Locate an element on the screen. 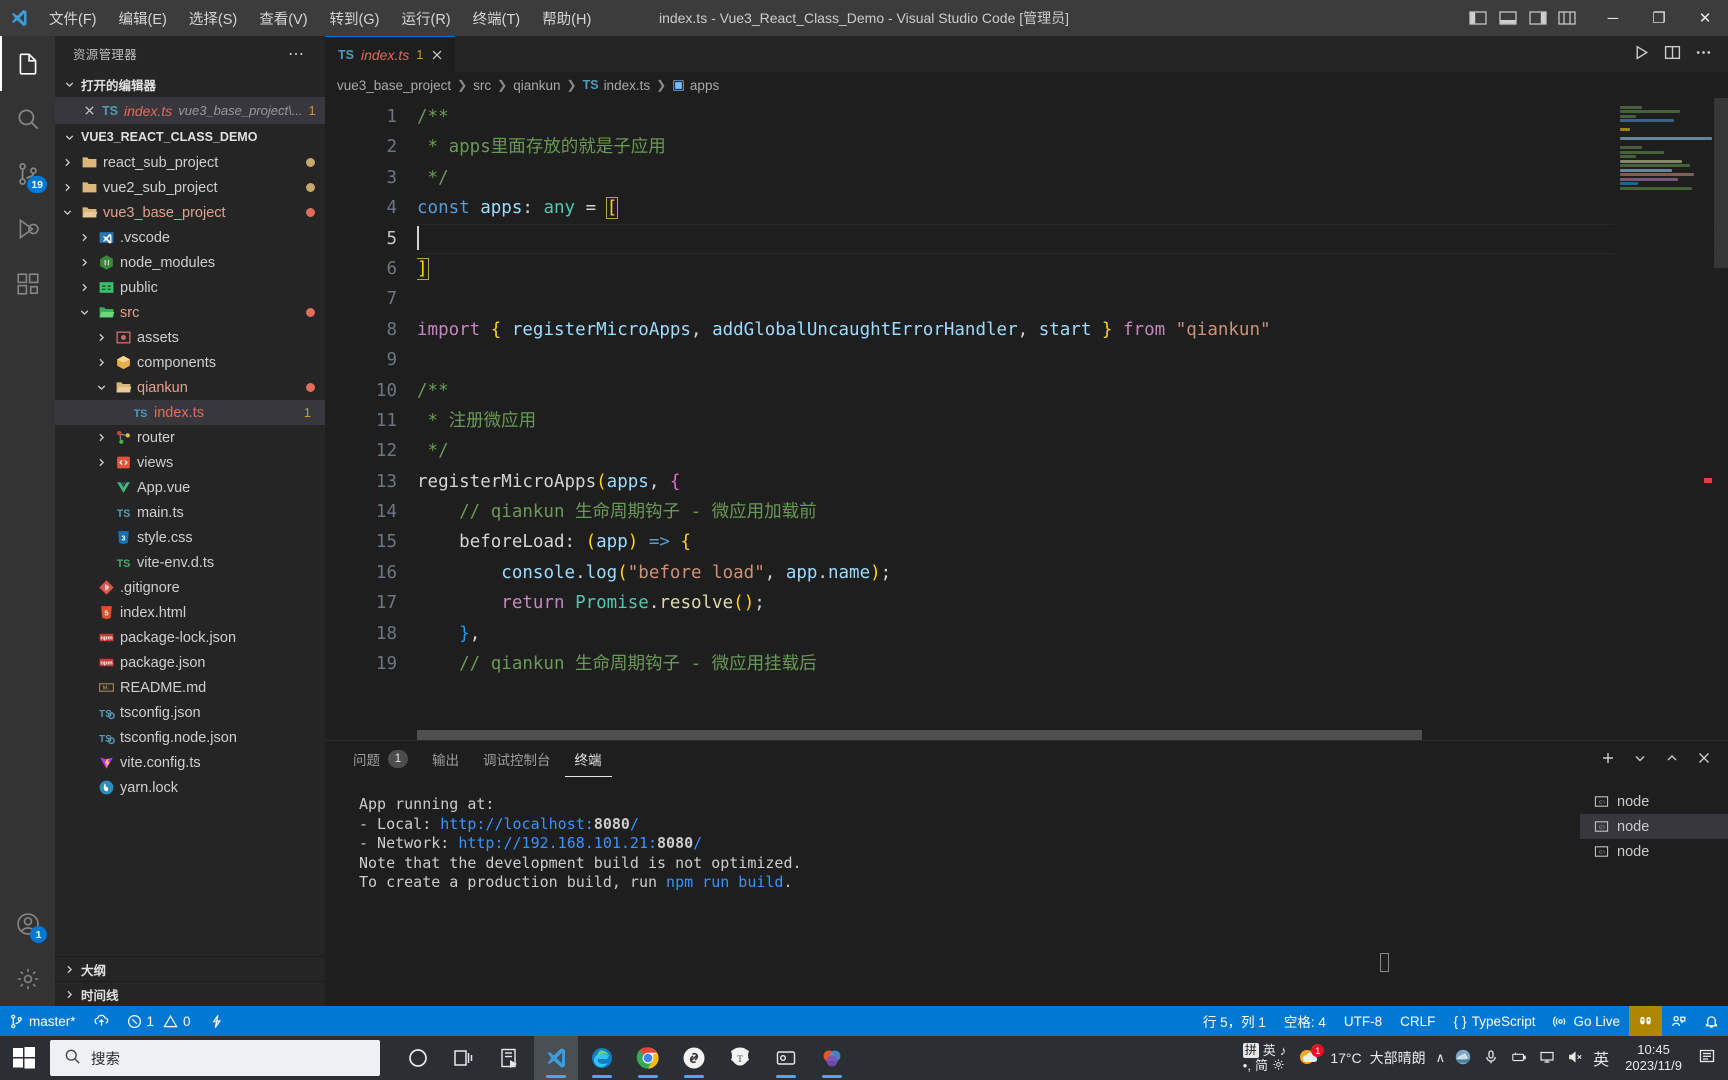  taskbar-app8 is located at coordinates (786, 1058).